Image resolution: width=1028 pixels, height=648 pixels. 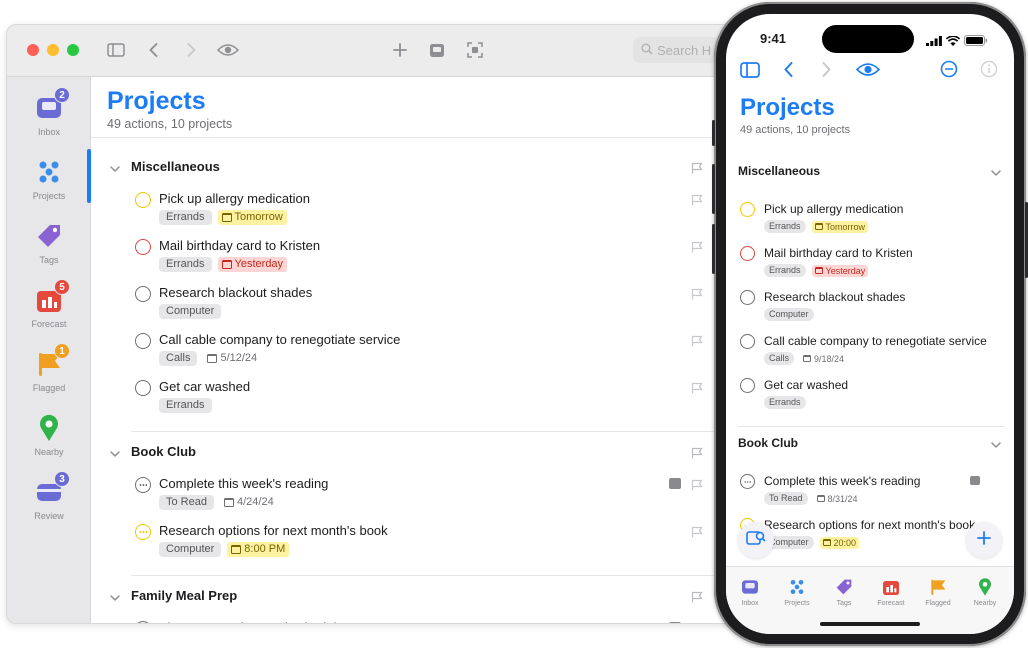 I want to click on projects-icon, so click(x=797, y=587).